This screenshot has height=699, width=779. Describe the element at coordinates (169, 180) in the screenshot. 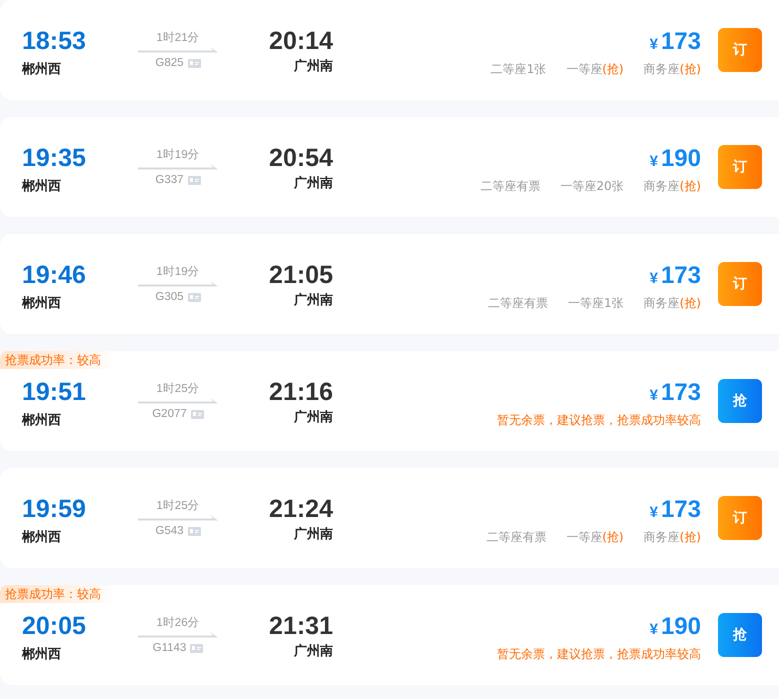

I see `train-number: G337` at that location.